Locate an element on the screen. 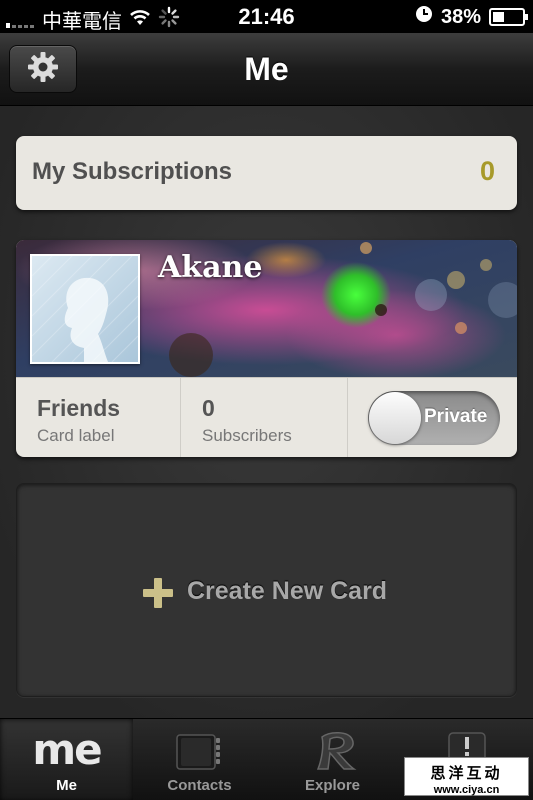  tab-explore: Explore is located at coordinates (332, 759).